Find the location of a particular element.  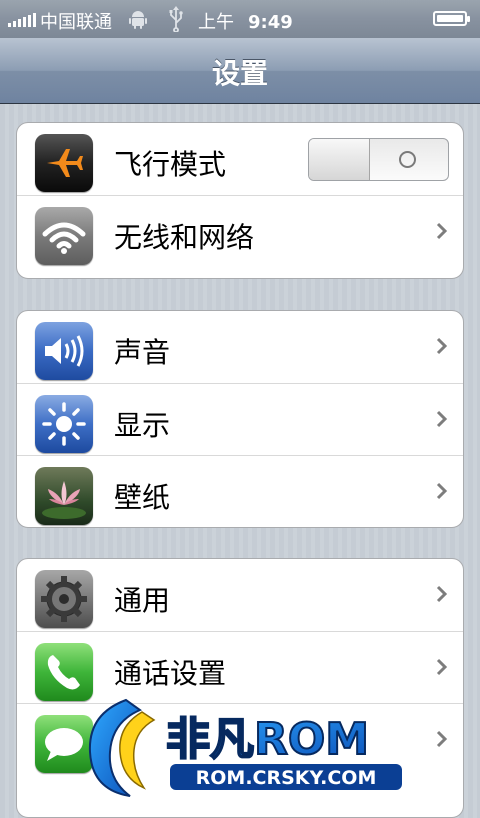

settings-row-label: 飞行模式 is located at coordinates (170, 164).